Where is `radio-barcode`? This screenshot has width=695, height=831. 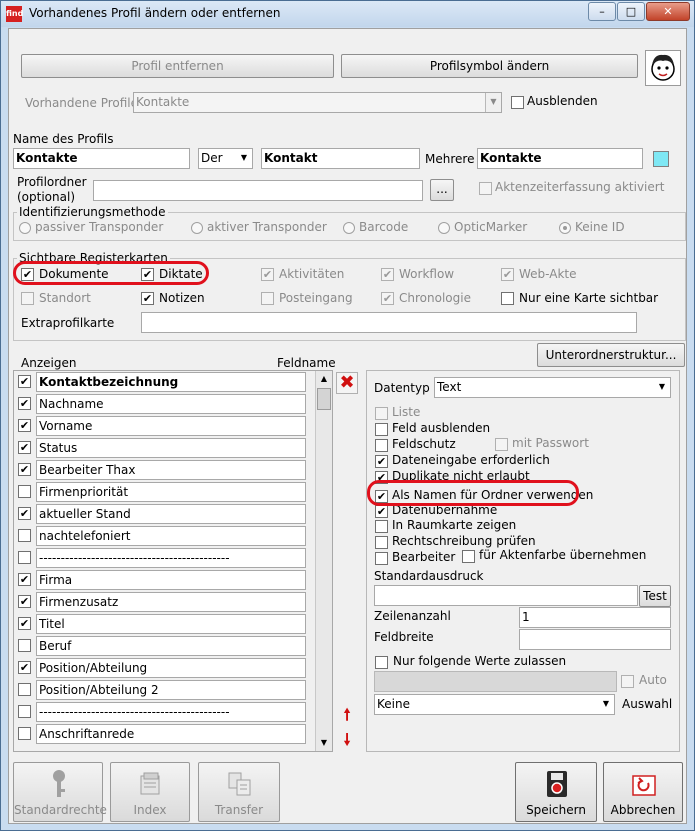
radio-barcode is located at coordinates (349, 228).